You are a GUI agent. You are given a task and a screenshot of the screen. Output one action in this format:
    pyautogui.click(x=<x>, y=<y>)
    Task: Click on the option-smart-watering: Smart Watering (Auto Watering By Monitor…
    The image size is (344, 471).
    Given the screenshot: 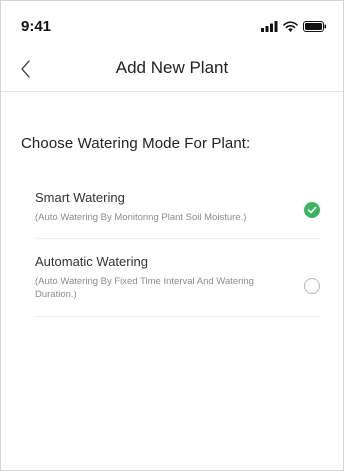 What is the action you would take?
    pyautogui.click(x=177, y=214)
    